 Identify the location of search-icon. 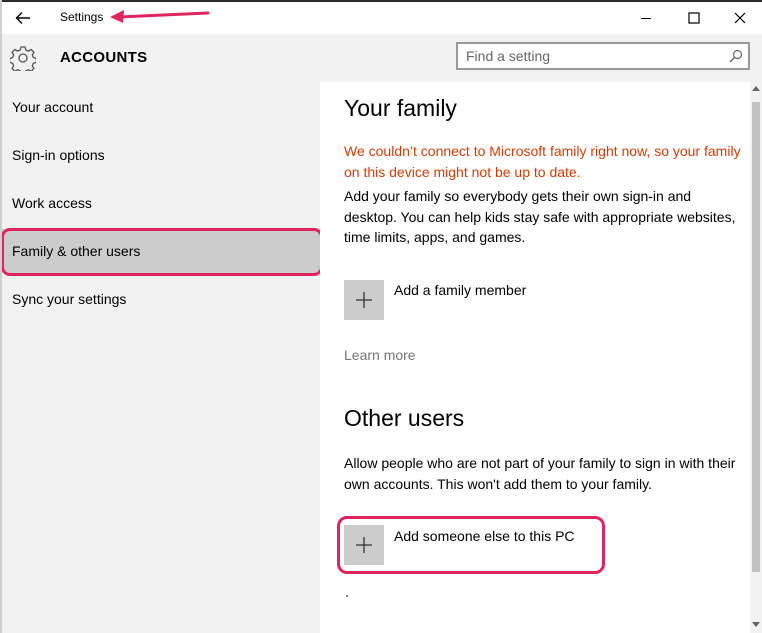
(736, 56).